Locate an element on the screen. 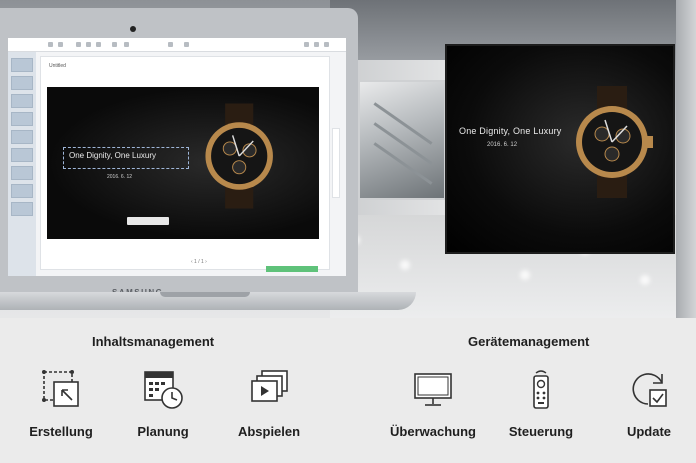 The height and width of the screenshot is (463, 696). feature-label: Update is located at coordinates (649, 431).